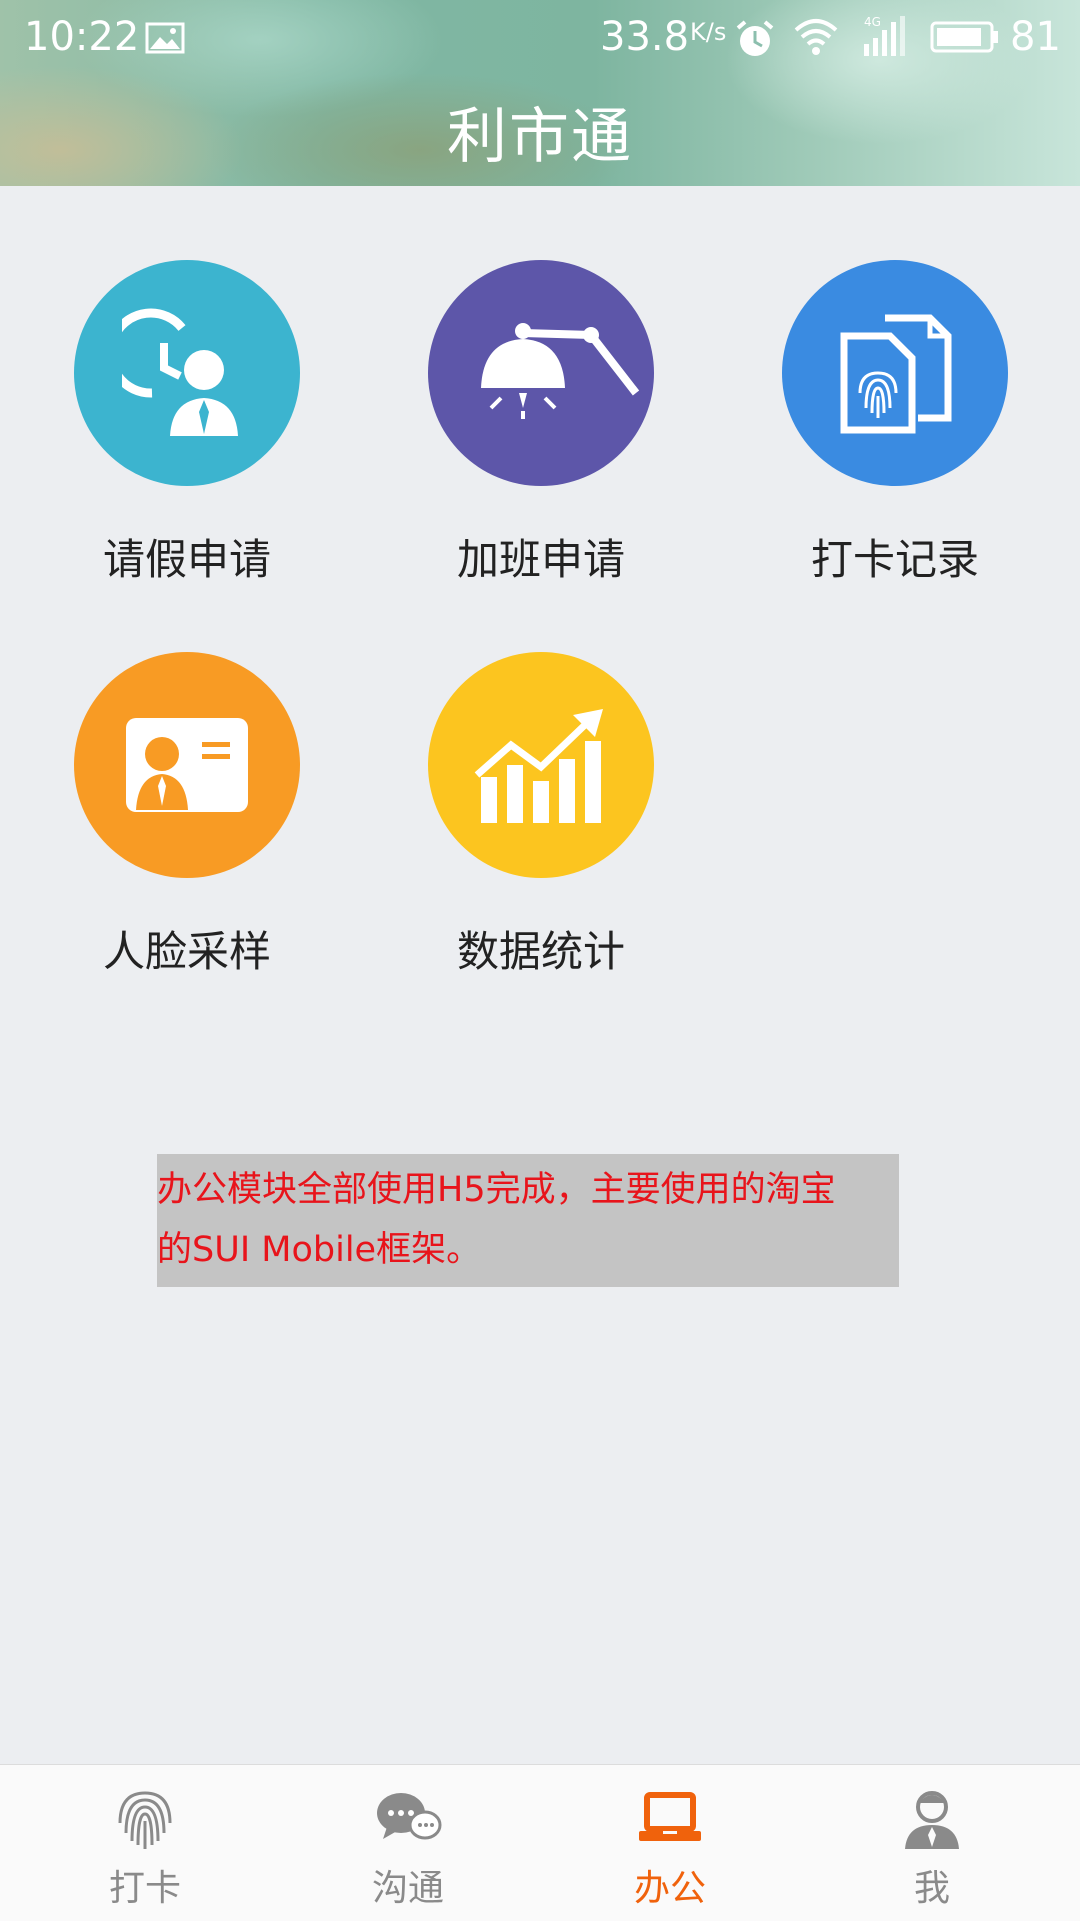  What do you see at coordinates (407, 1888) in the screenshot?
I see `tab-communication-label: 沟通` at bounding box center [407, 1888].